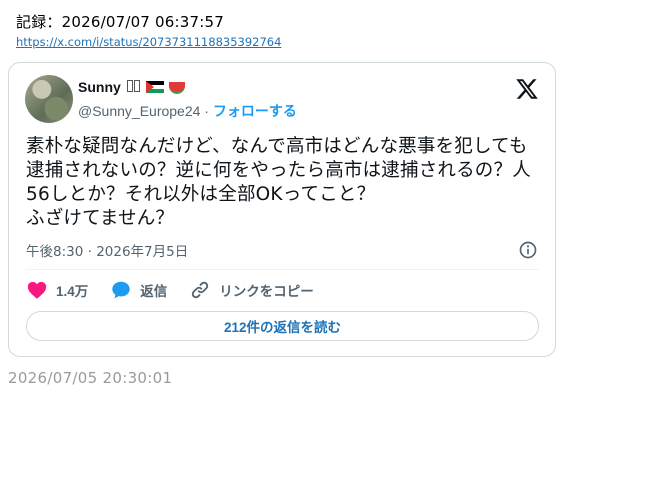  I want to click on tweet-actions: 1.4万 返信 リンクをコピー, so click(181, 290).